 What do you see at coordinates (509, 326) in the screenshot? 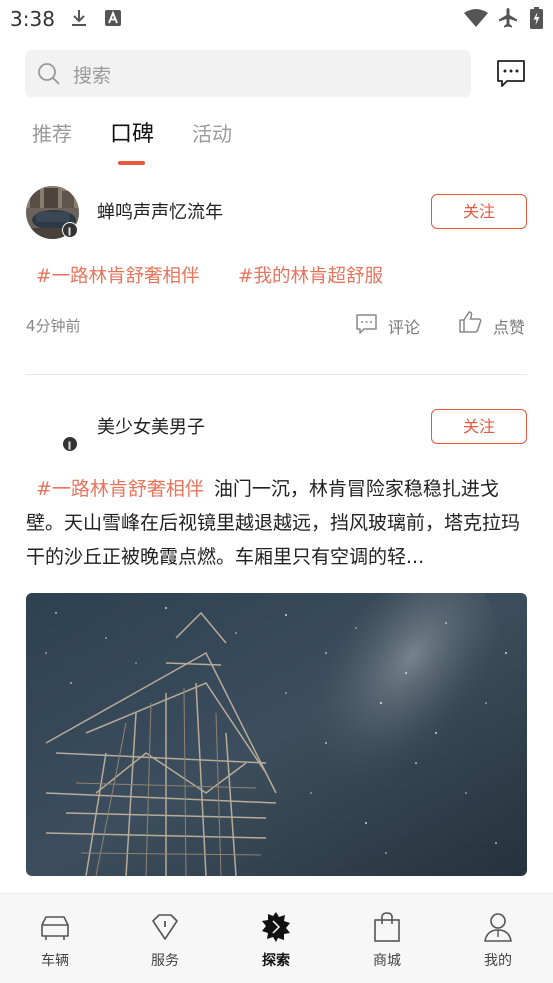
I see `like-button: 点赞` at bounding box center [509, 326].